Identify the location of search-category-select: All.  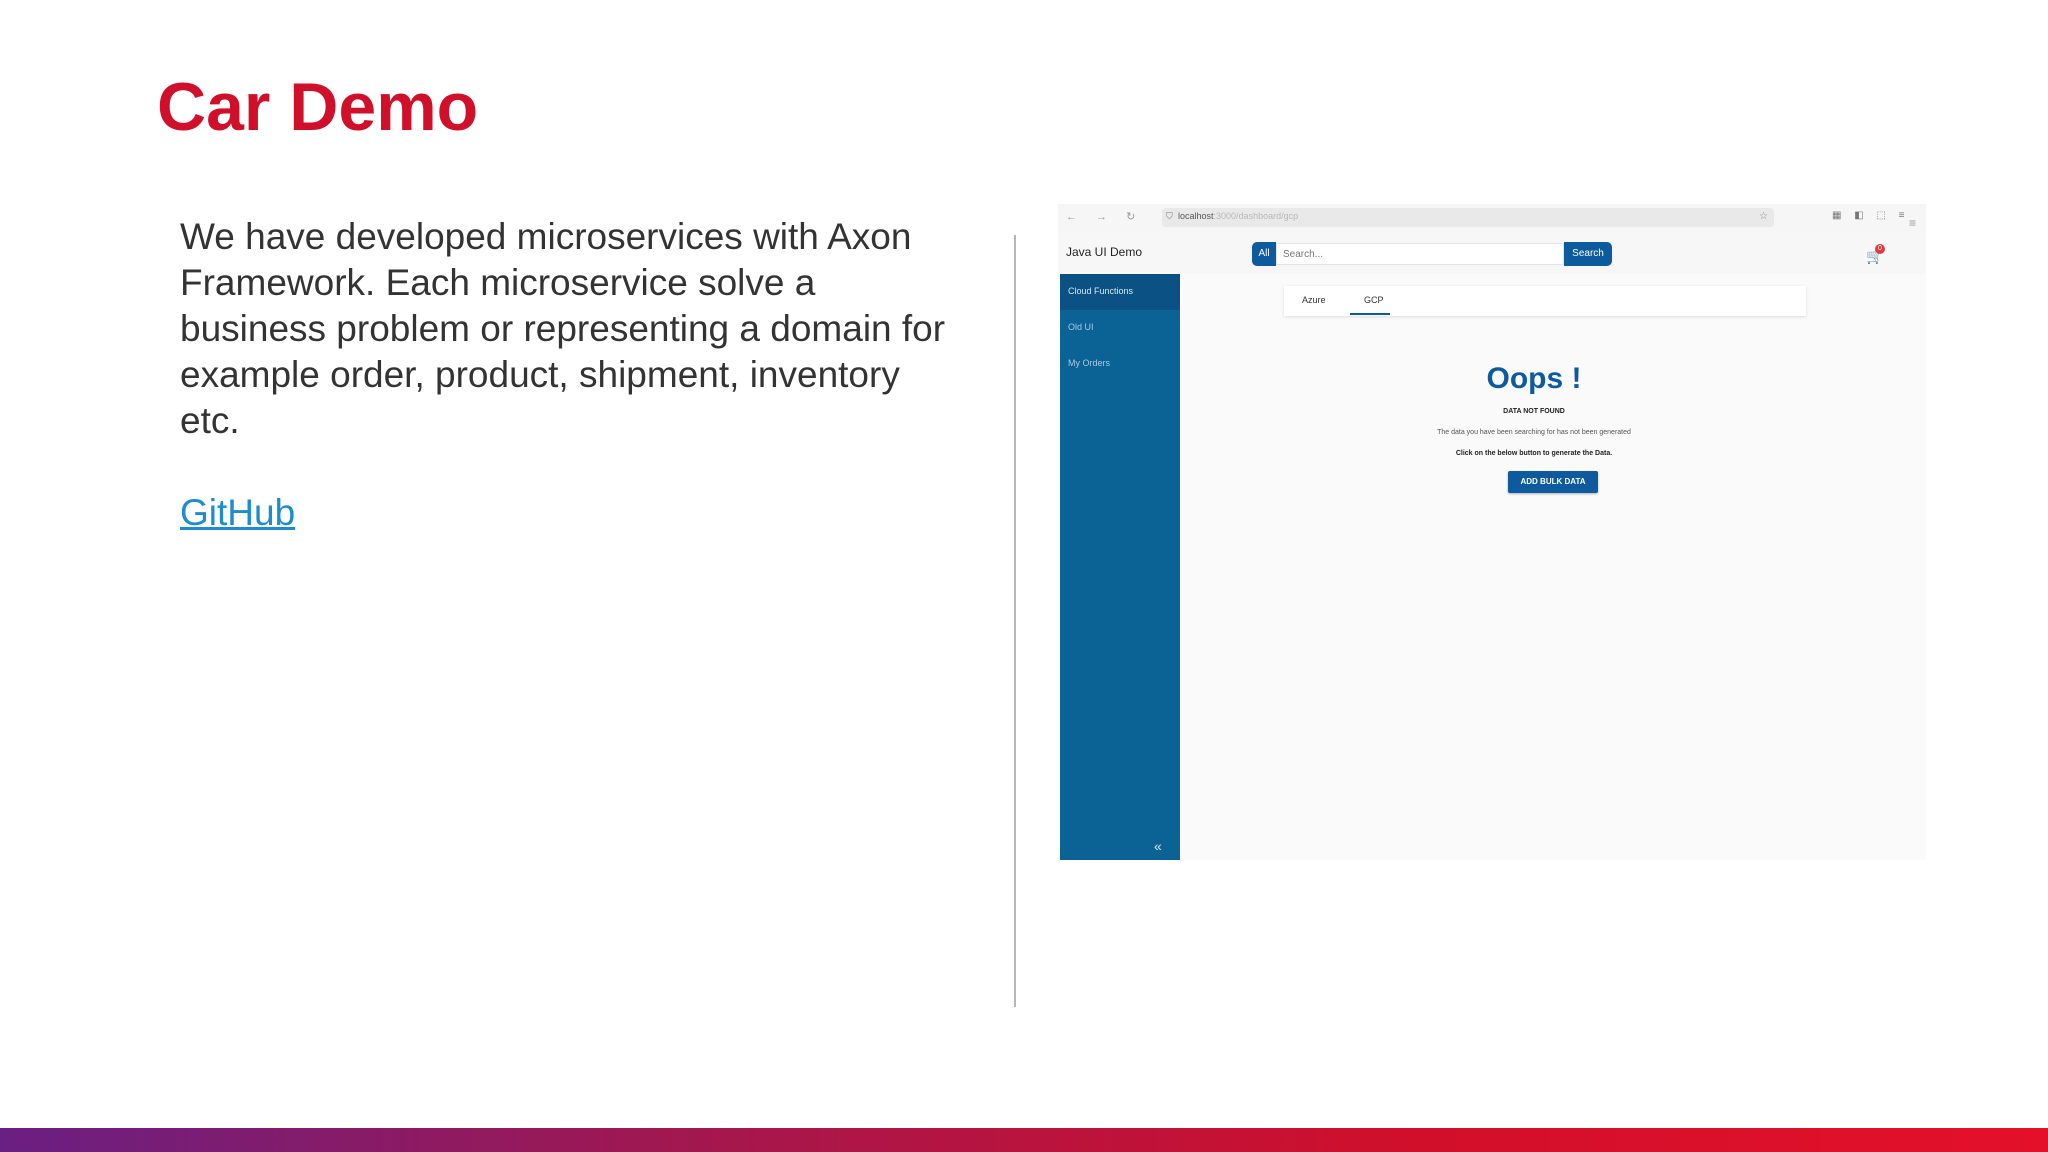
(1264, 254).